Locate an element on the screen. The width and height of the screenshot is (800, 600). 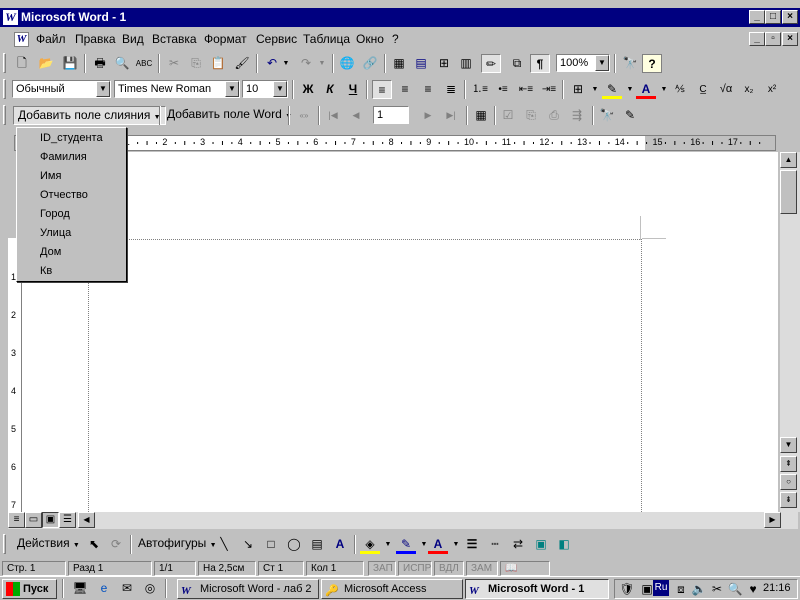
rectangle-icon: □ is located at coordinates (271, 544).